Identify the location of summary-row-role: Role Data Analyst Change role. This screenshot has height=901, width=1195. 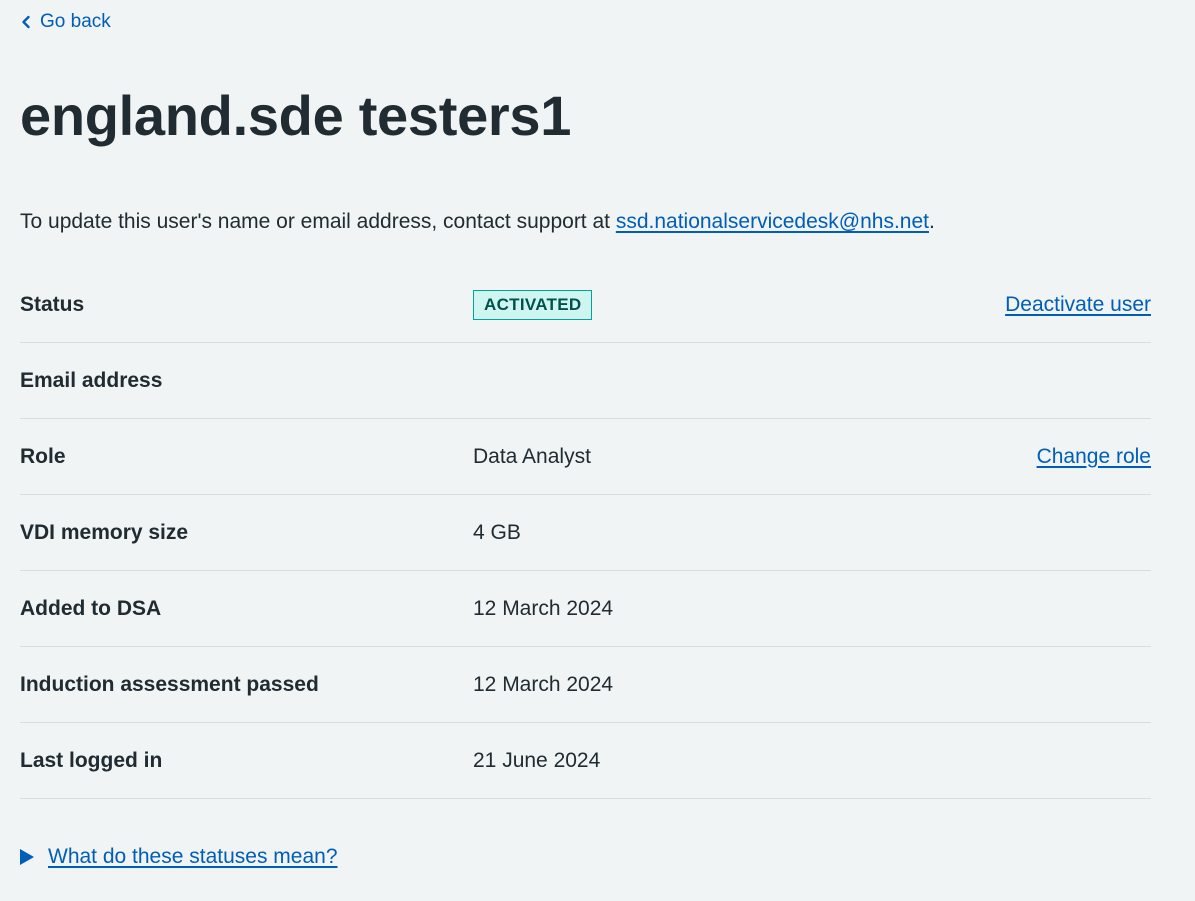
(585, 457).